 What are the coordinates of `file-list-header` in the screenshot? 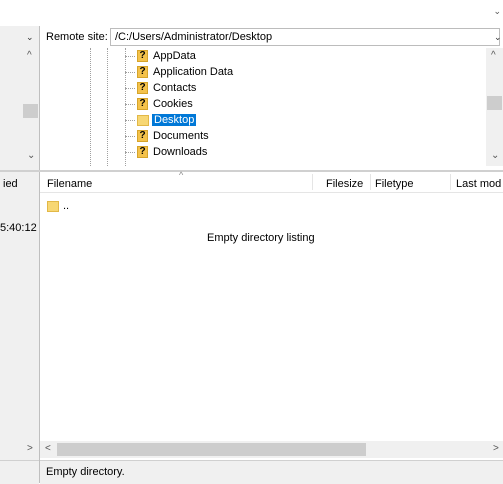 It's located at (271, 182).